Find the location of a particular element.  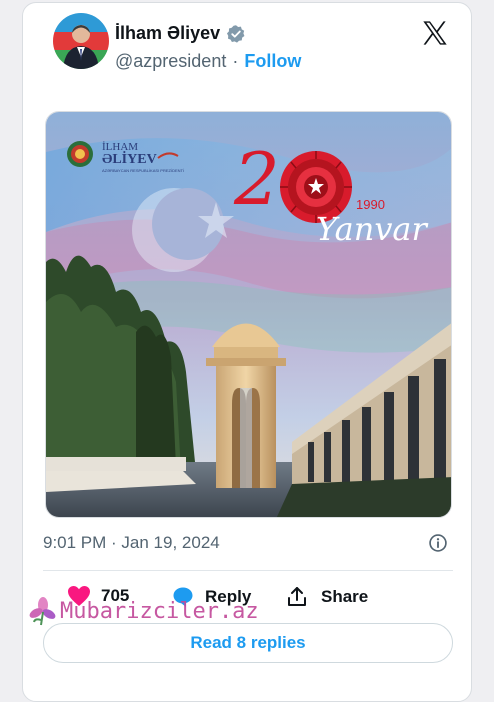

emblem-digit: 2 is located at coordinates (256, 179).